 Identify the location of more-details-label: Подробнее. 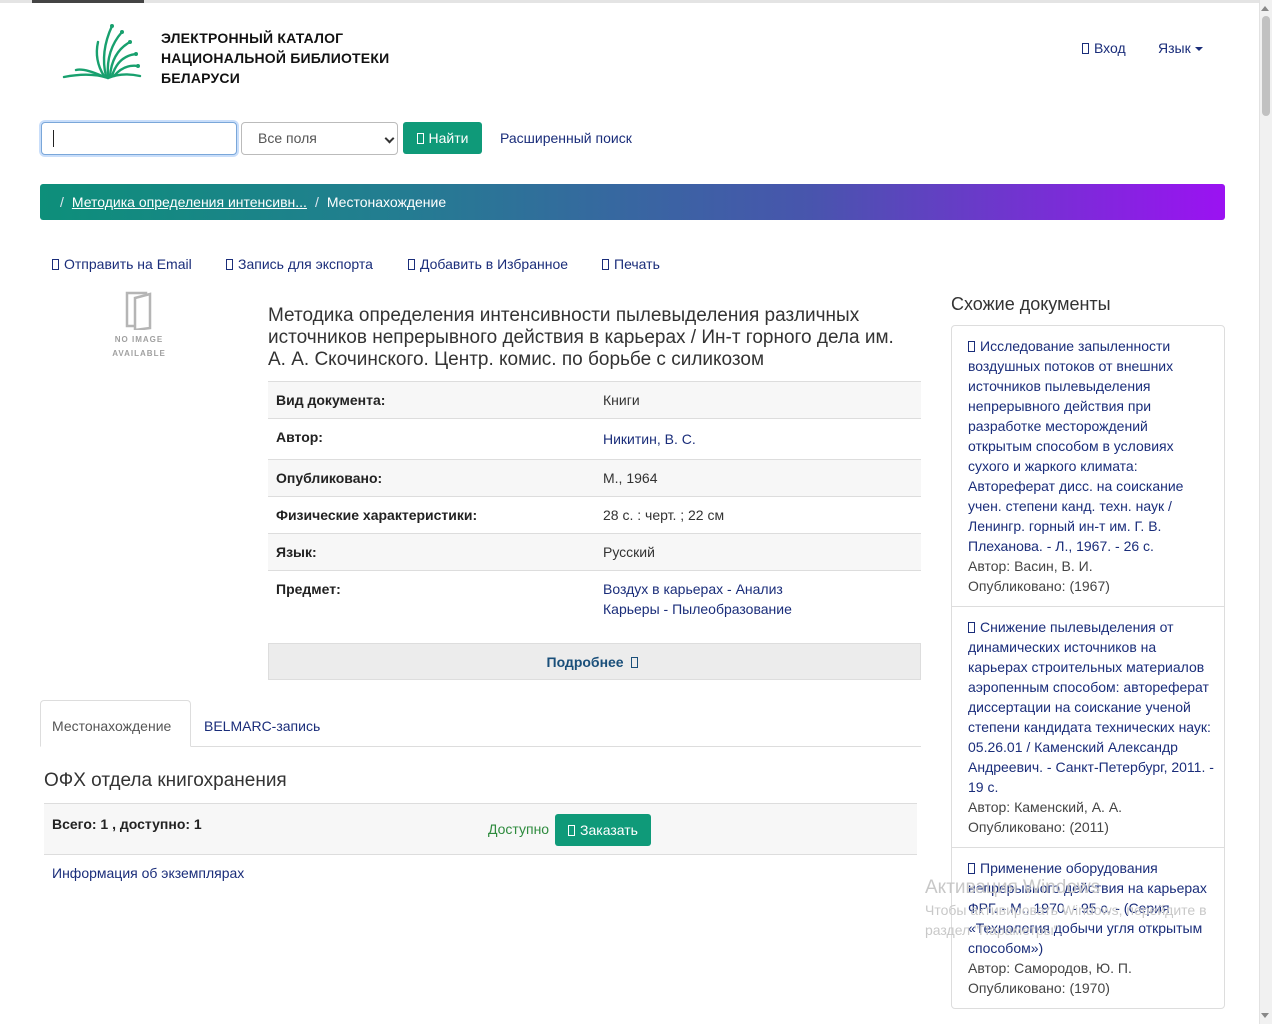
(585, 662).